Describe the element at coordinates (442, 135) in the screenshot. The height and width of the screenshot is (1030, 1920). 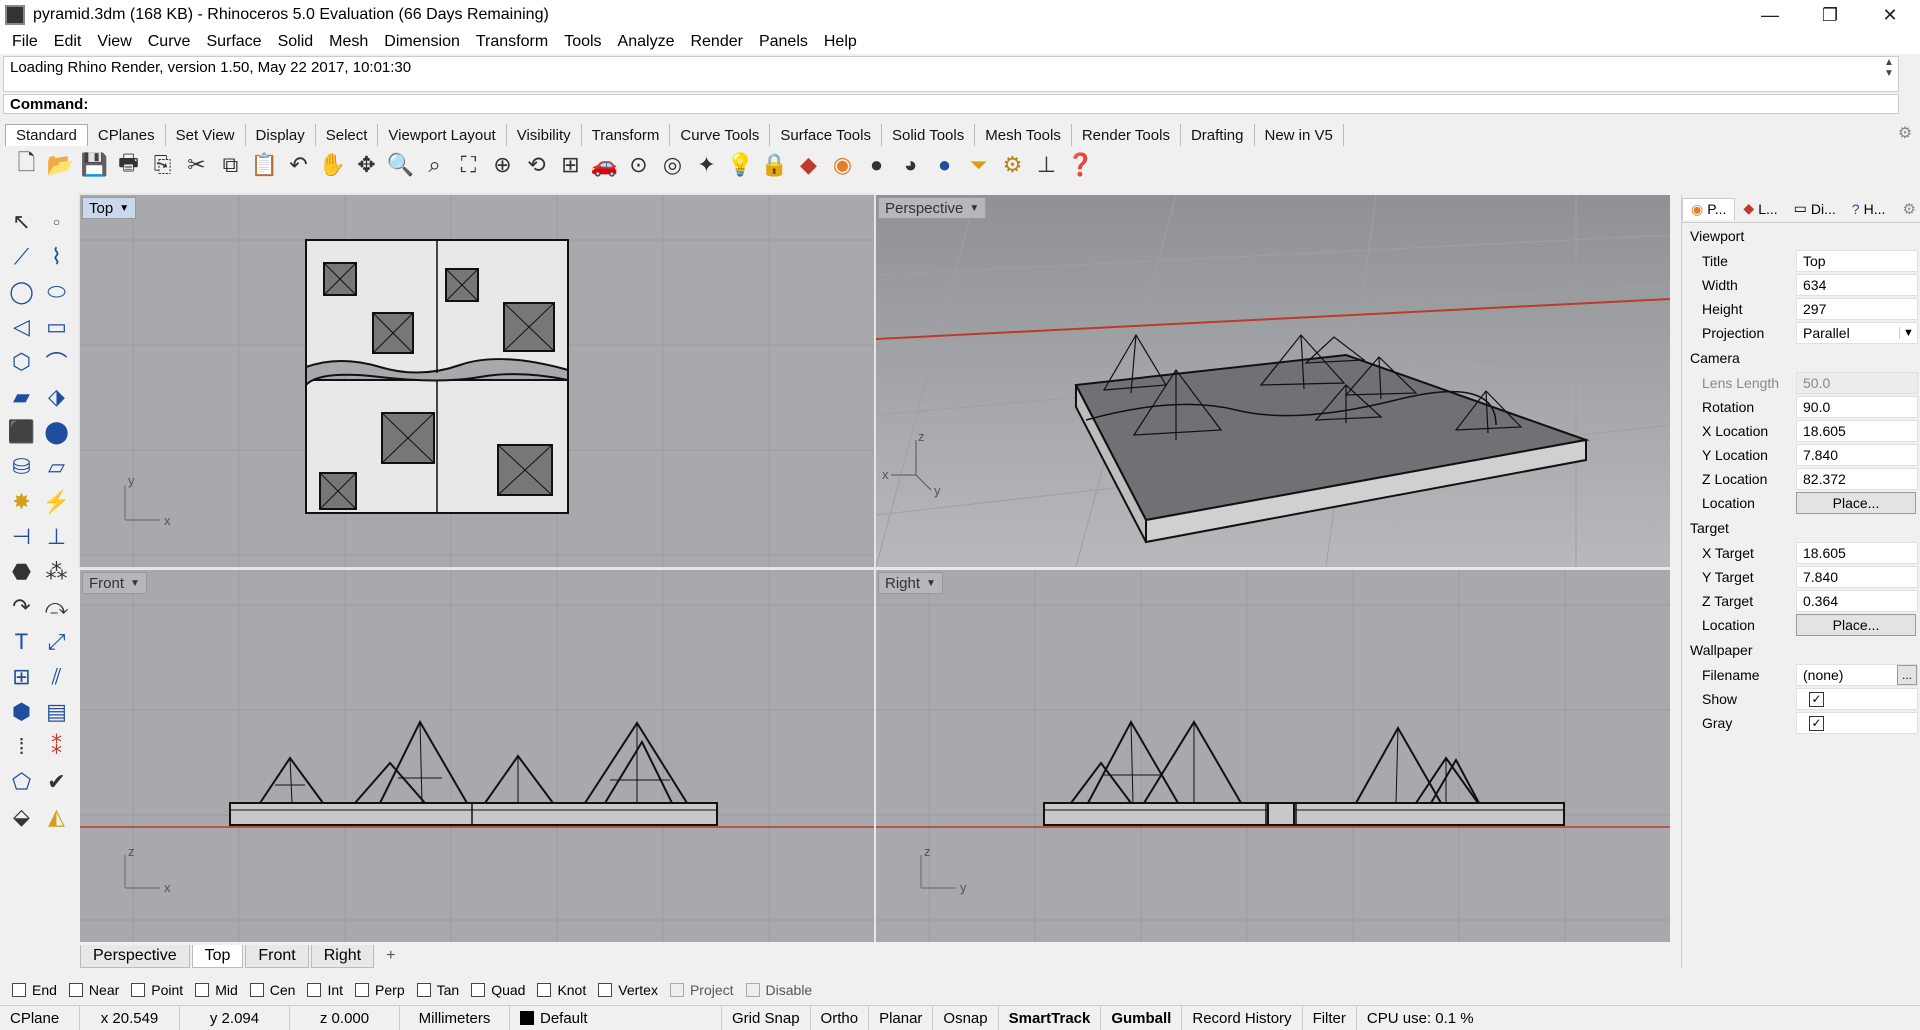
I see `tab-viewport-layout: Viewport Layout` at that location.